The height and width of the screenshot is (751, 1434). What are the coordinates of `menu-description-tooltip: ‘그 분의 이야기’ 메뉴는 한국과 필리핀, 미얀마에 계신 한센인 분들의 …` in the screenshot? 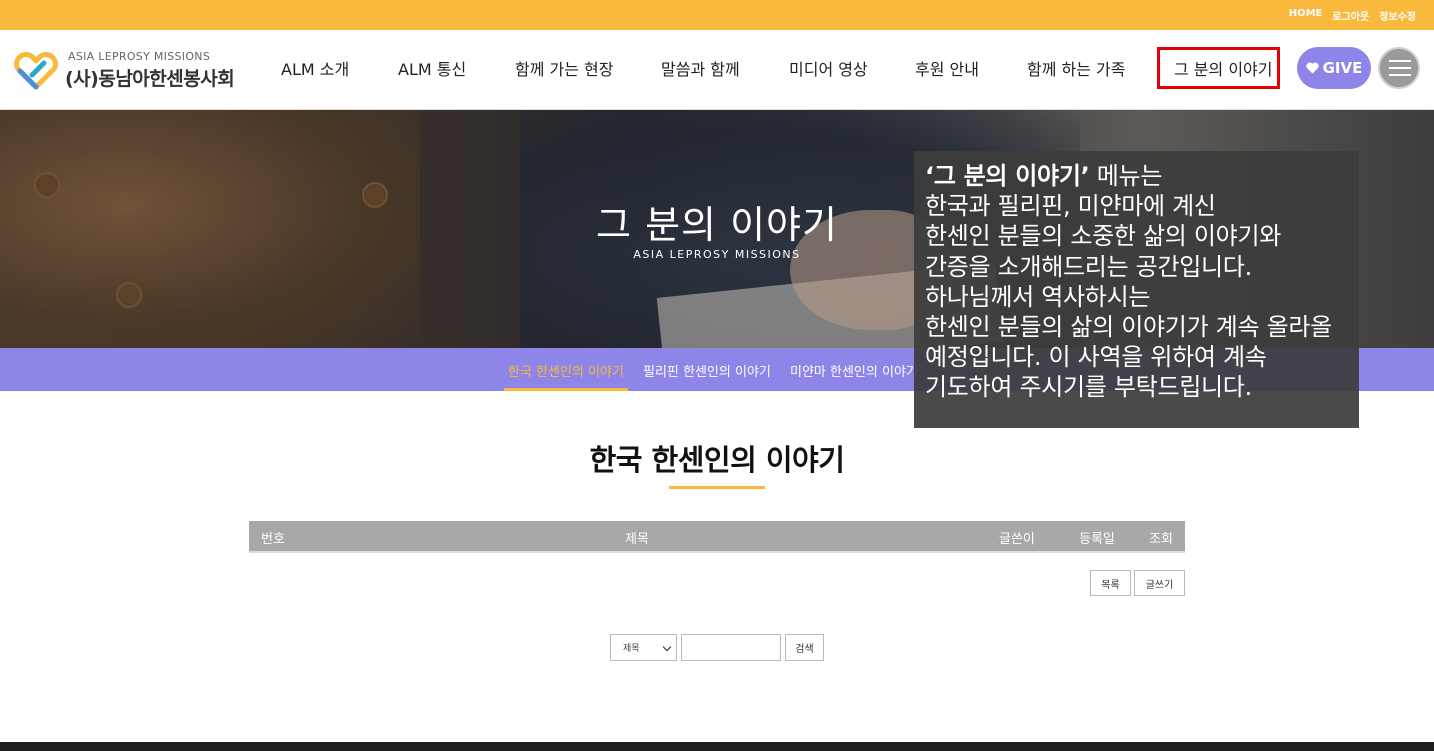 It's located at (1136, 289).